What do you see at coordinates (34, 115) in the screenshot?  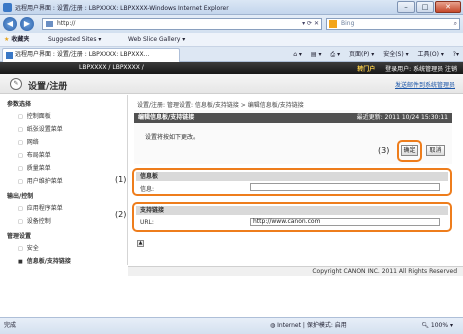 I see `sidebar-item-control-panel: 控制面板` at bounding box center [34, 115].